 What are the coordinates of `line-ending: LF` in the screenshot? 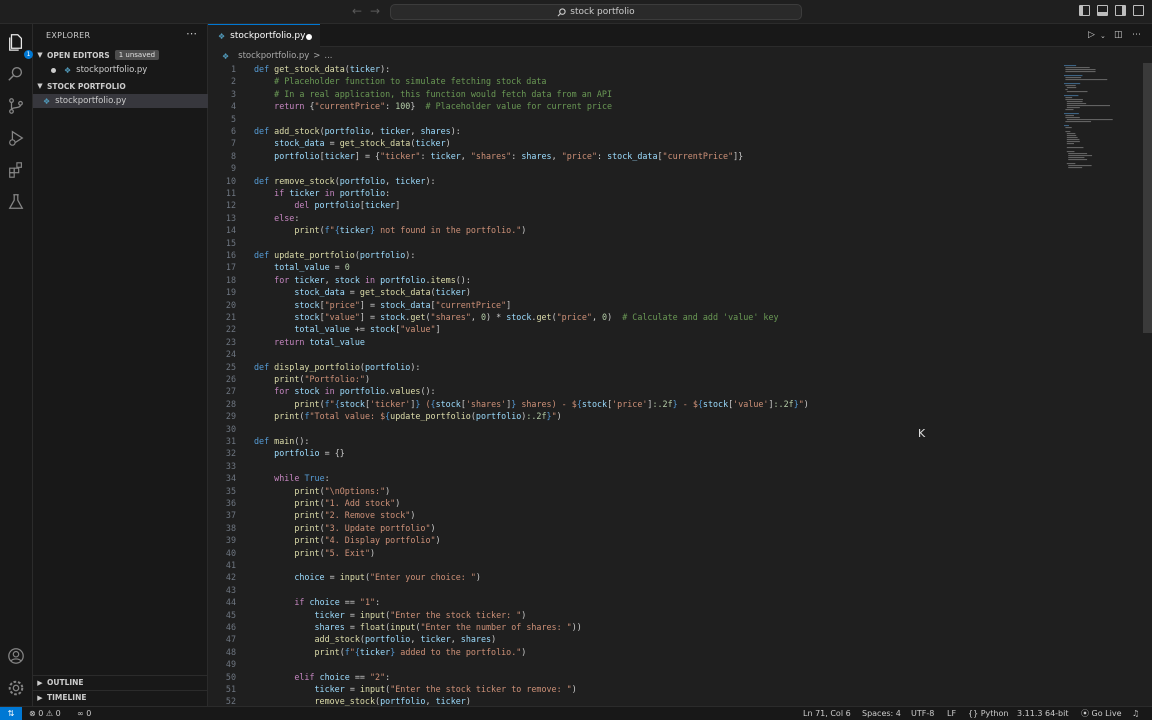 It's located at (951, 714).